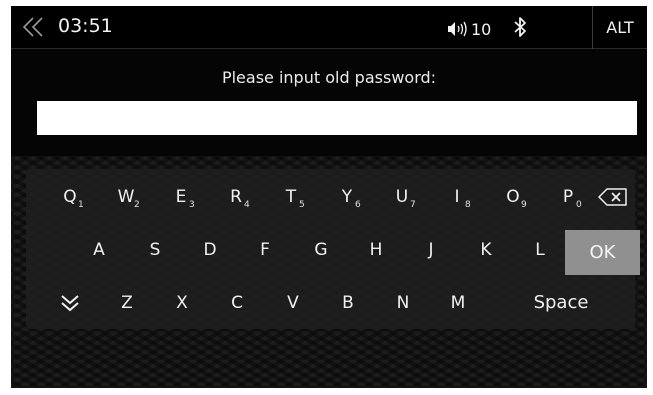 Image resolution: width=653 pixels, height=395 pixels. I want to click on volume-icon, so click(457, 29).